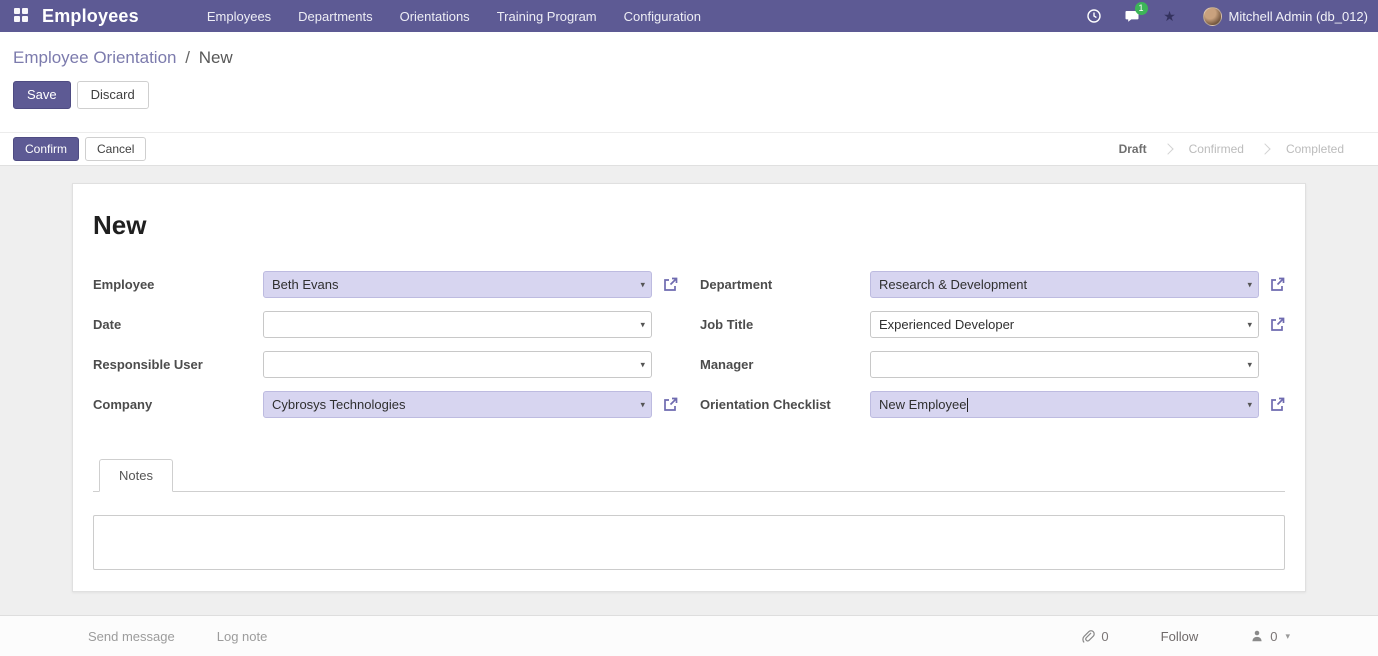 The width and height of the screenshot is (1378, 656). Describe the element at coordinates (1064, 364) in the screenshot. I see `manager-field: ▾` at that location.